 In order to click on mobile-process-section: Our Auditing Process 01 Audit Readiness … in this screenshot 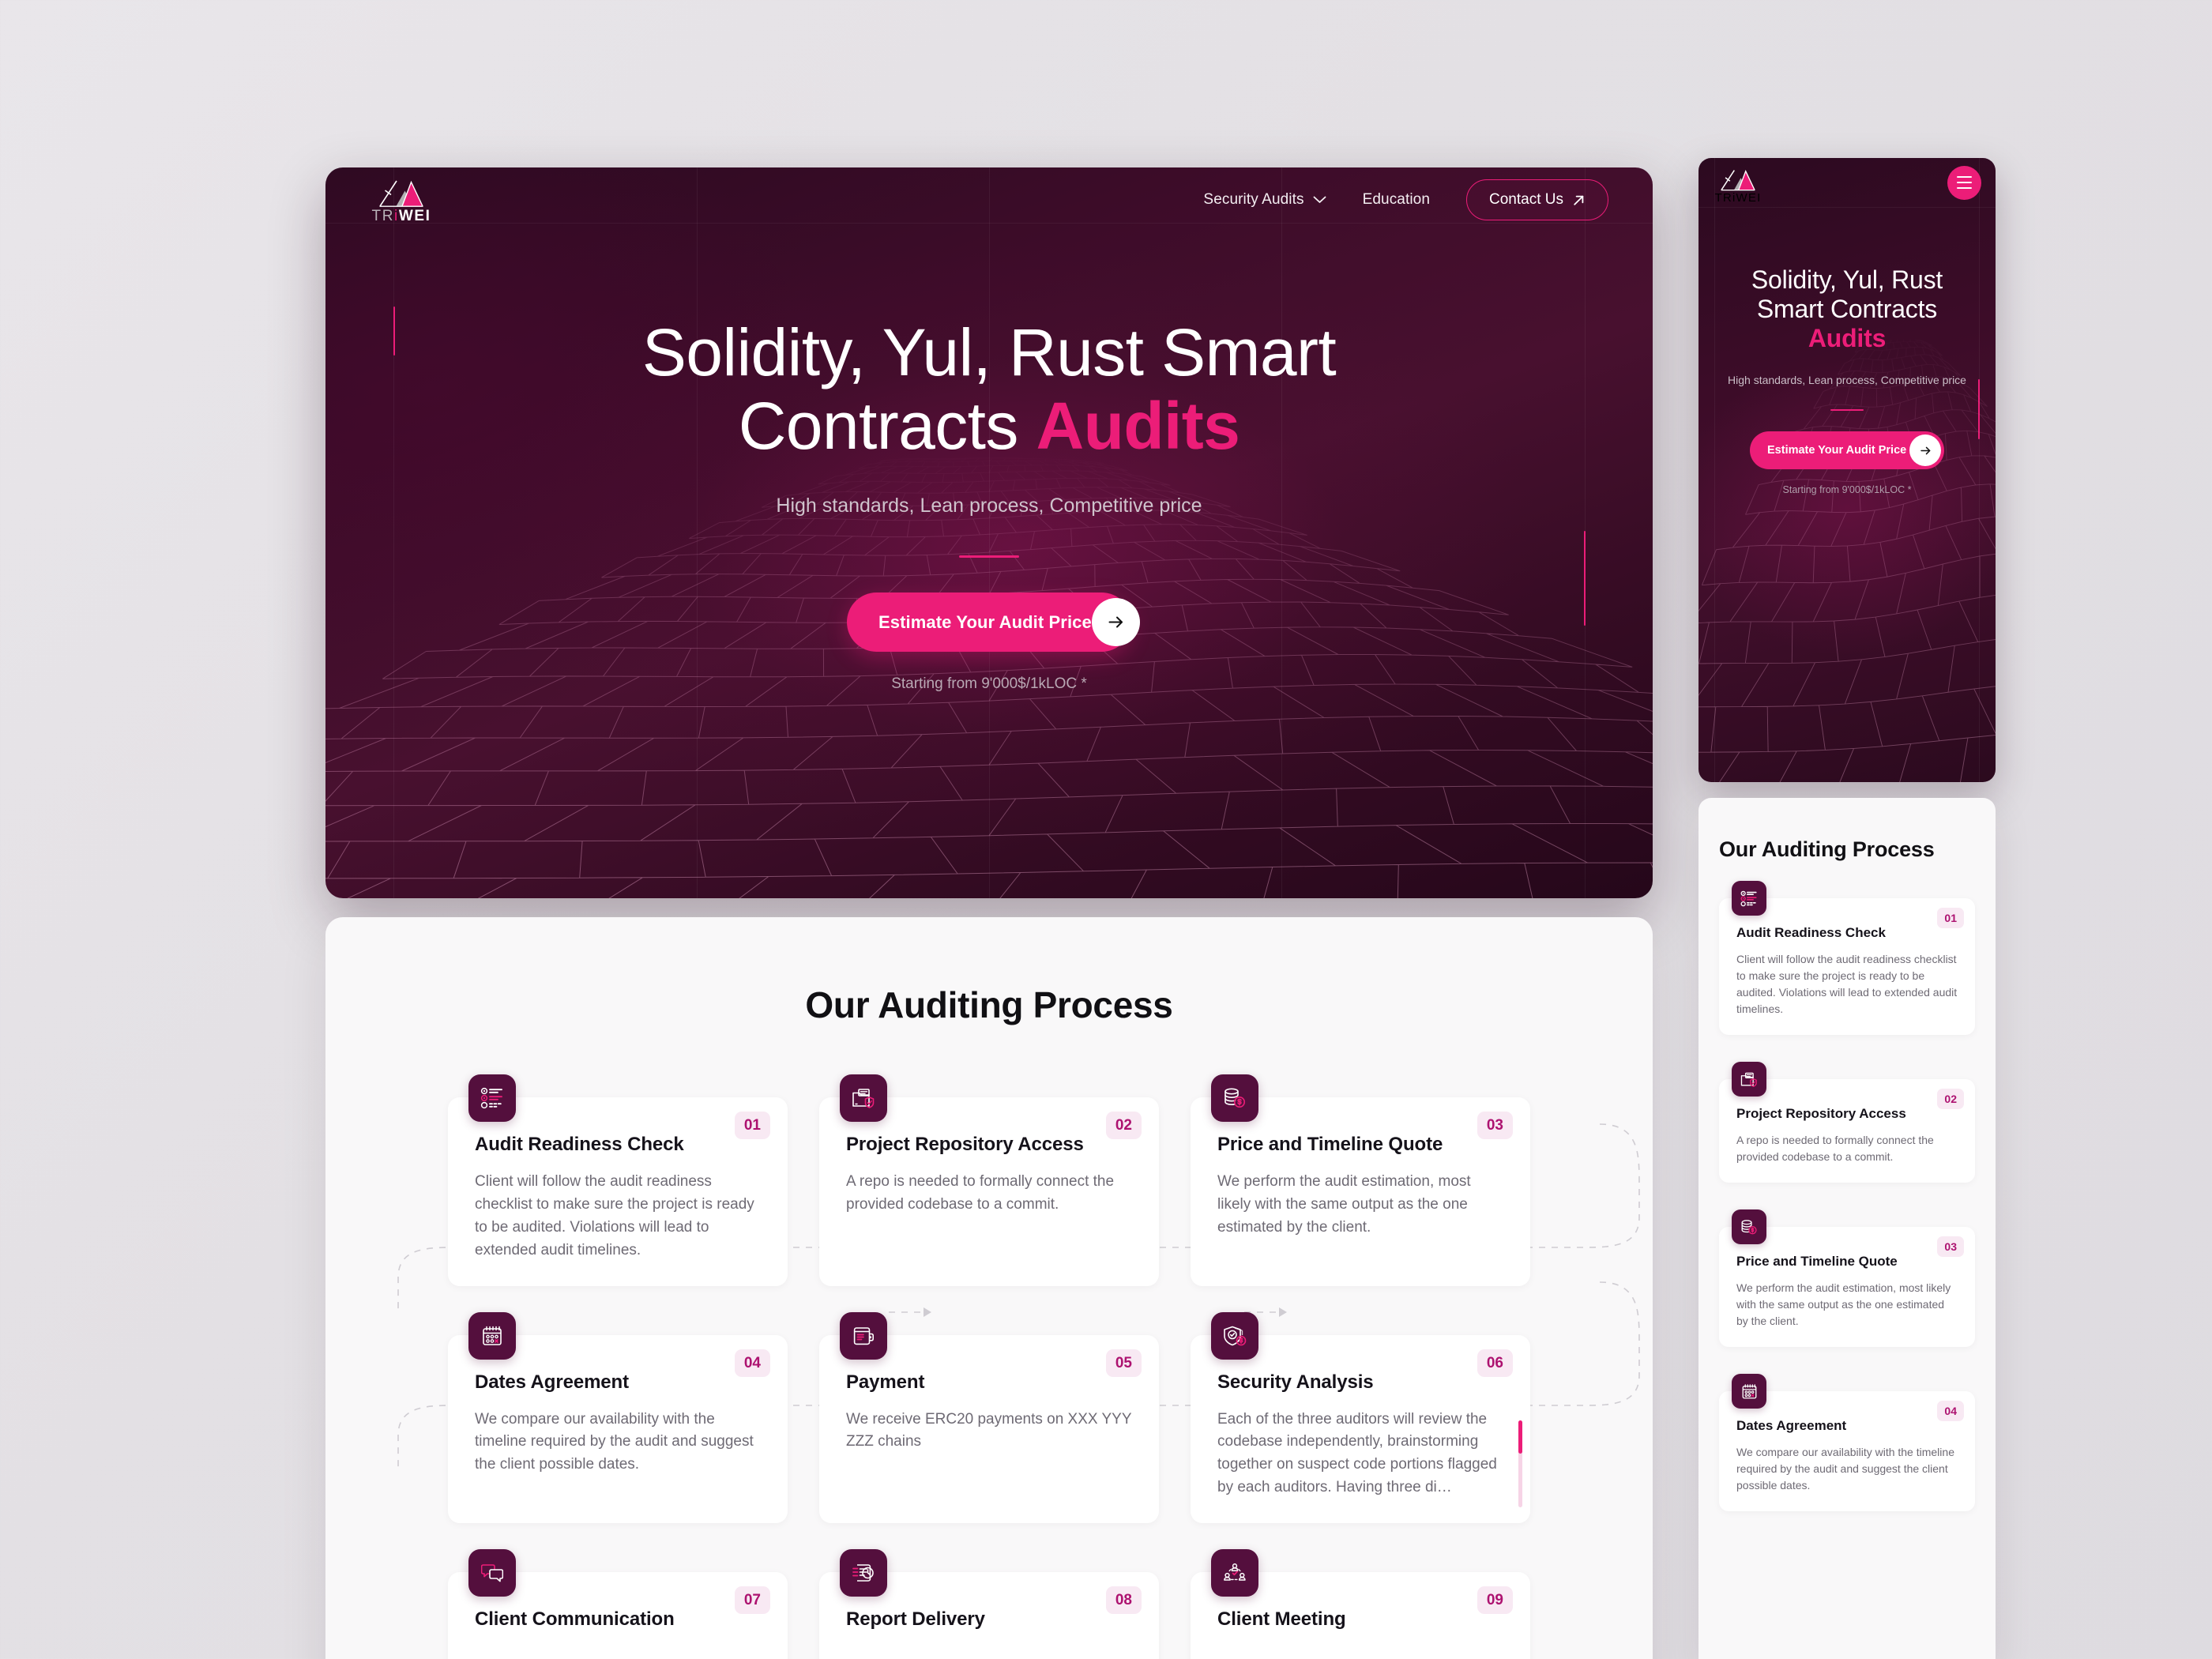, I will do `click(1847, 1229)`.